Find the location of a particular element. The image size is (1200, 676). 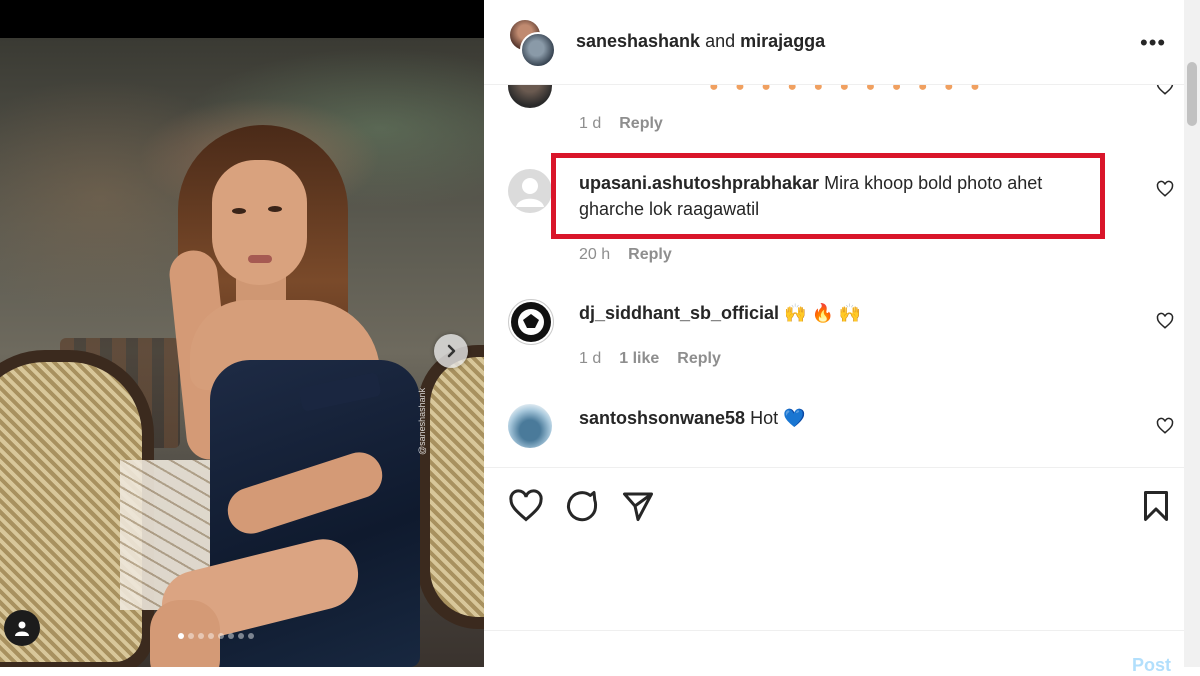

highlight-box is located at coordinates (828, 196).